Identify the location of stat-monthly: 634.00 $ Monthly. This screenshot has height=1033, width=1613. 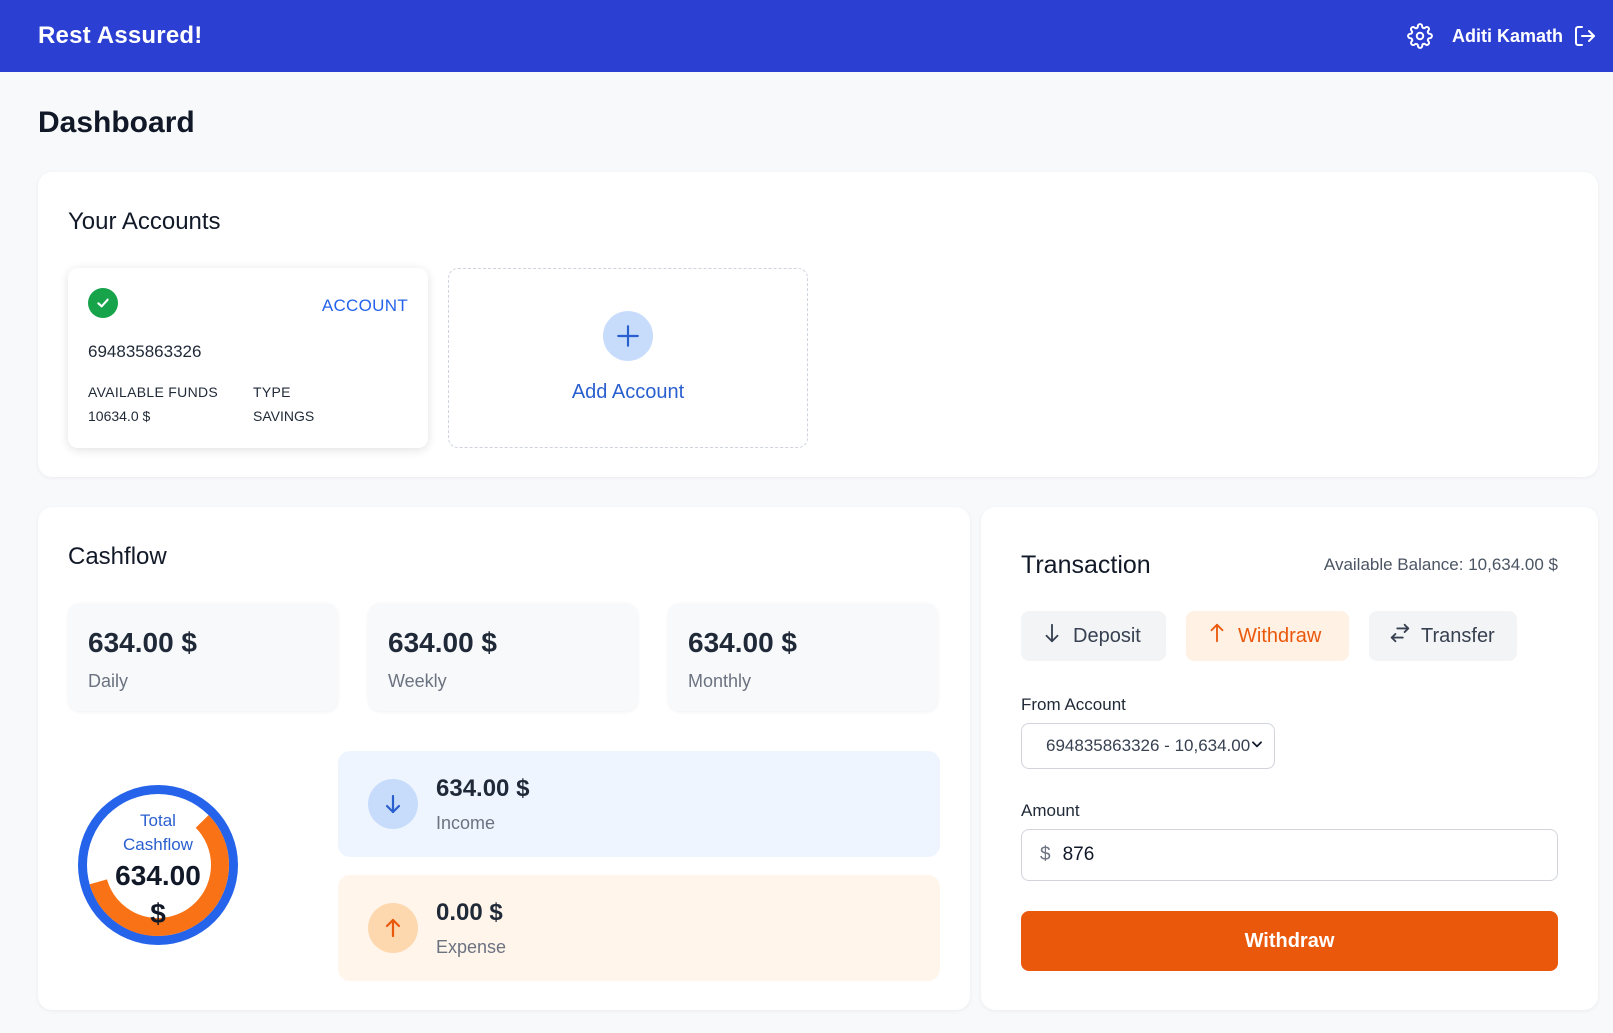
(803, 657).